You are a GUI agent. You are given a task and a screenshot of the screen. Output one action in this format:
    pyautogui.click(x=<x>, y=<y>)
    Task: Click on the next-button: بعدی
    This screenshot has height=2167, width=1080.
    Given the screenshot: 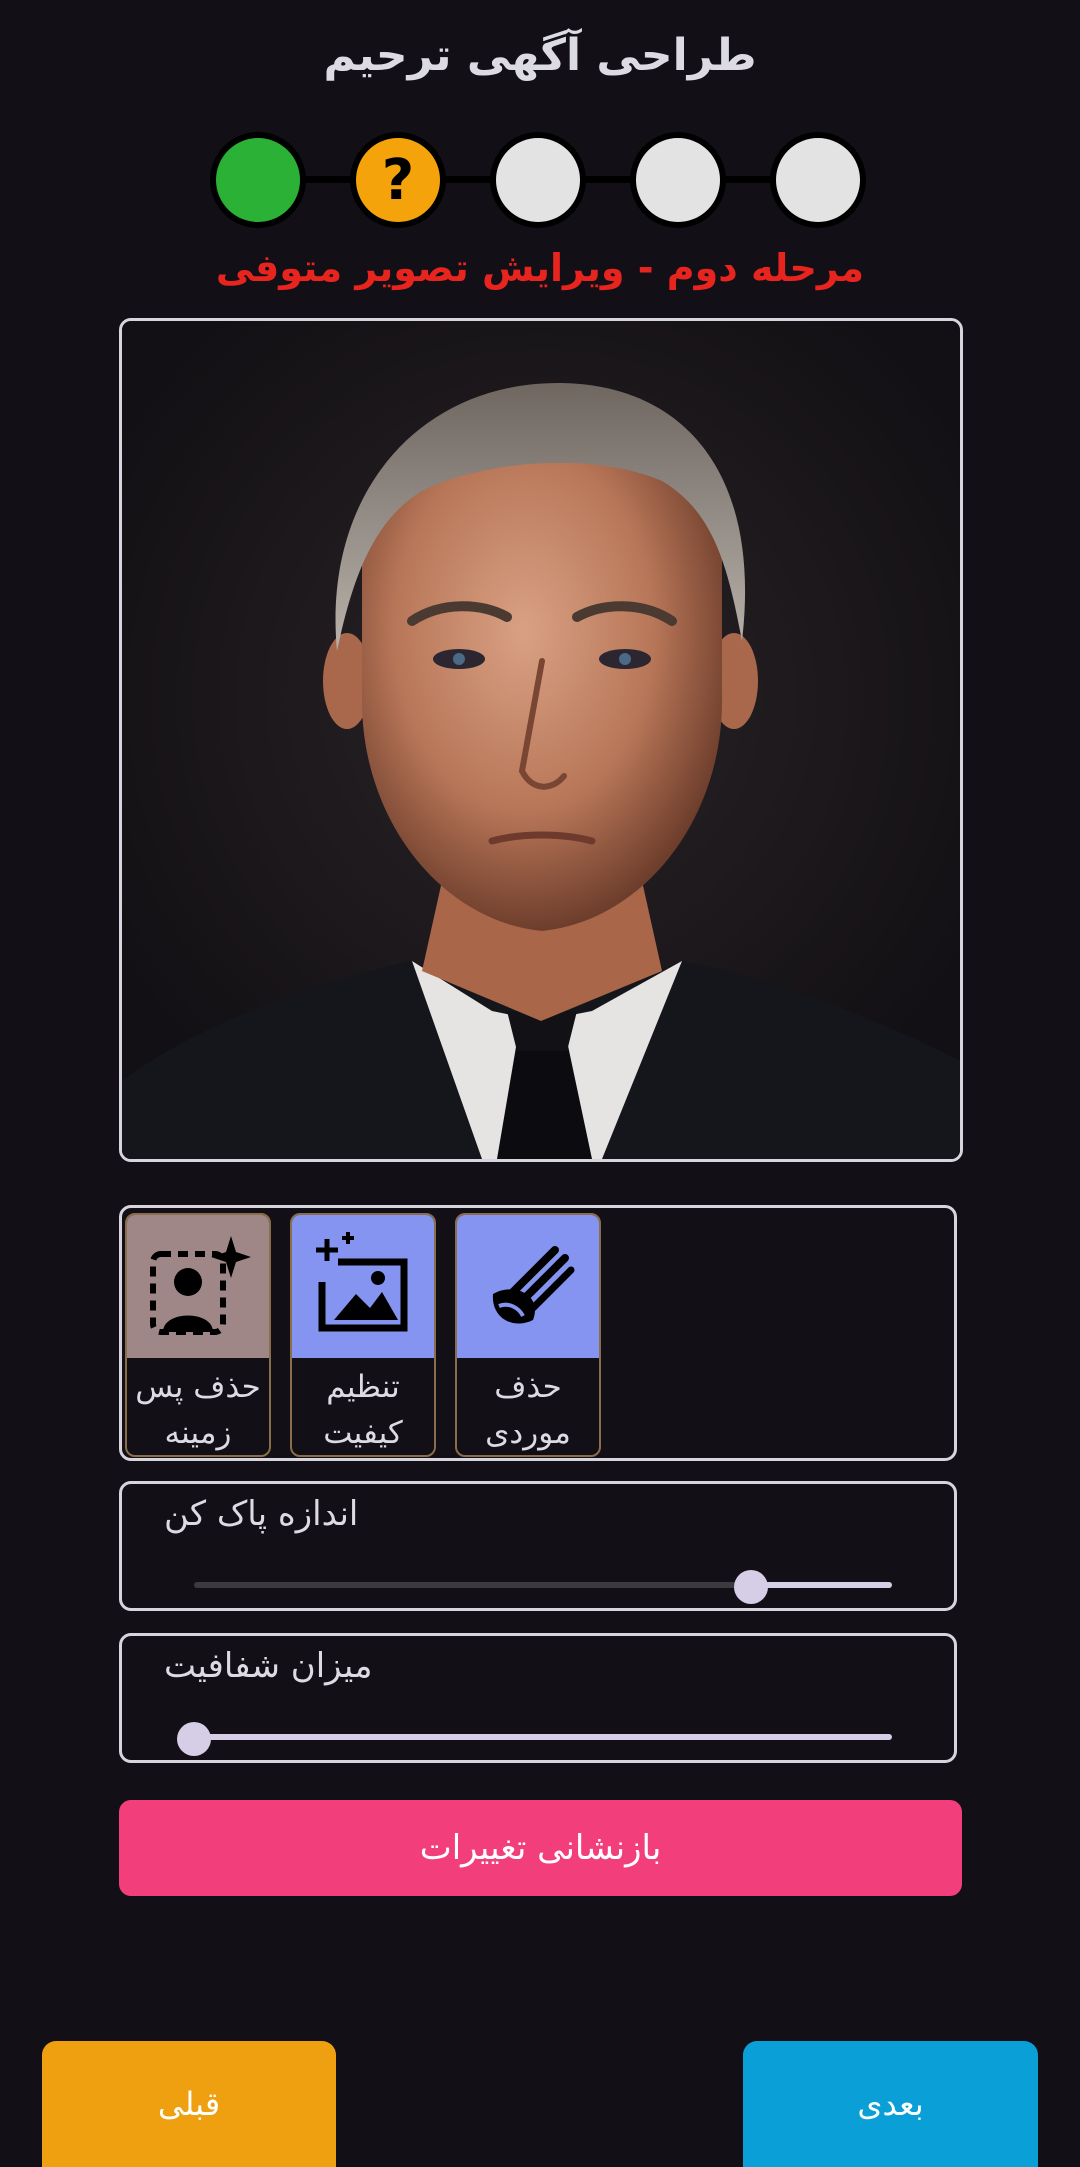 What is the action you would take?
    pyautogui.click(x=890, y=2104)
    